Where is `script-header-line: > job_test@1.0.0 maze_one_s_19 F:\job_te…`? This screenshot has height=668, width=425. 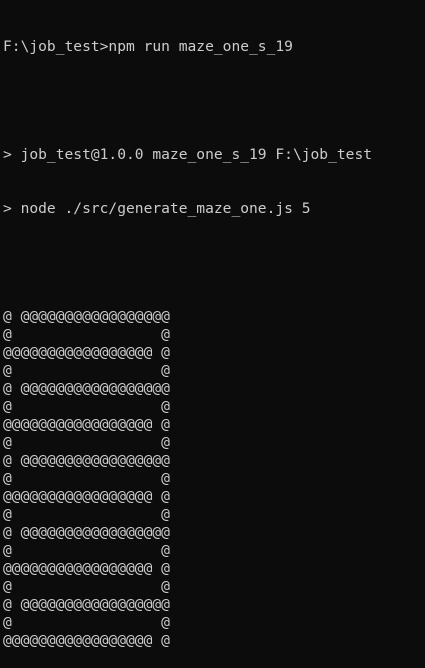 script-header-line: > job_test@1.0.0 maze_one_s_19 F:\job_te… is located at coordinates (188, 154).